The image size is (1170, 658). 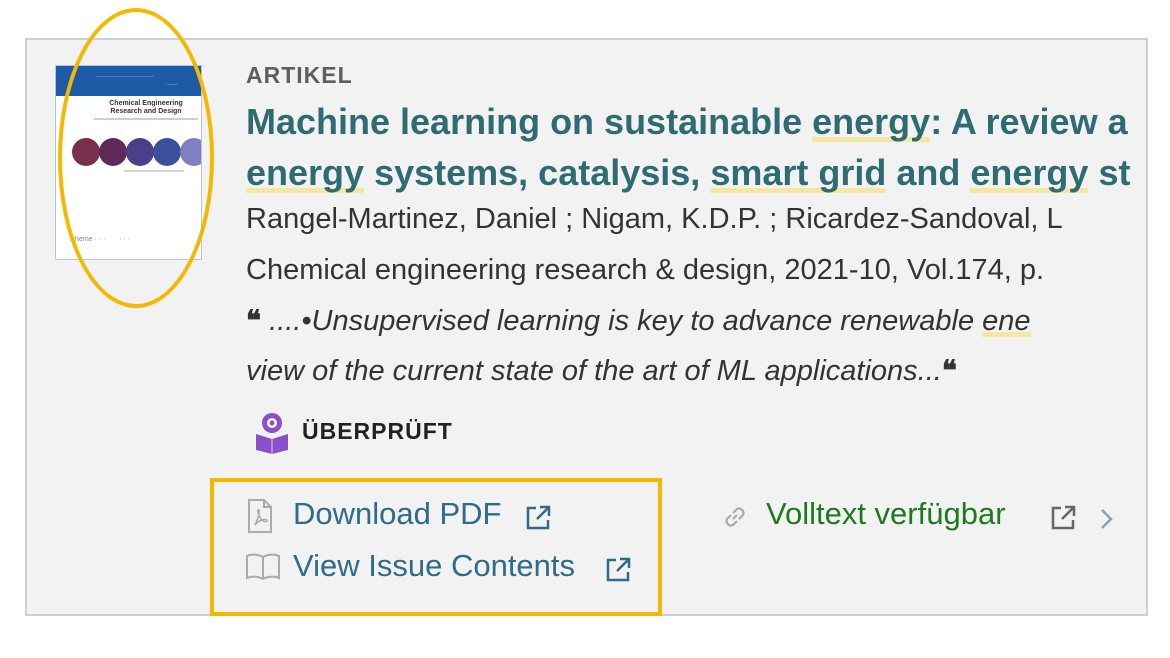 I want to click on book-icon, so click(x=263, y=567).